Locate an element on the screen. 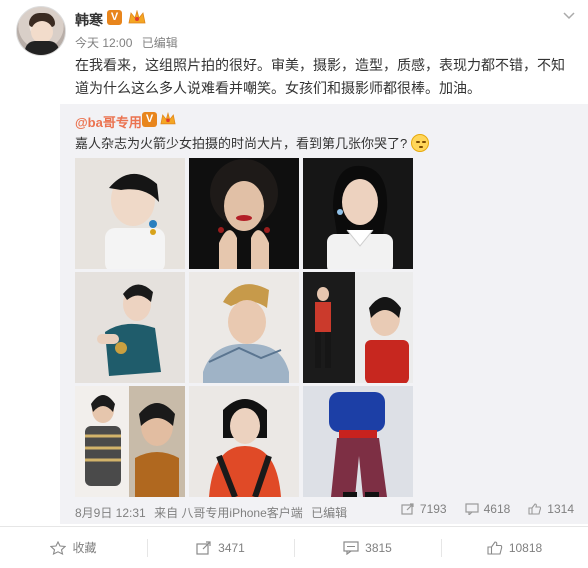 The height and width of the screenshot is (568, 588). like-count: 10818 is located at coordinates (525, 547).